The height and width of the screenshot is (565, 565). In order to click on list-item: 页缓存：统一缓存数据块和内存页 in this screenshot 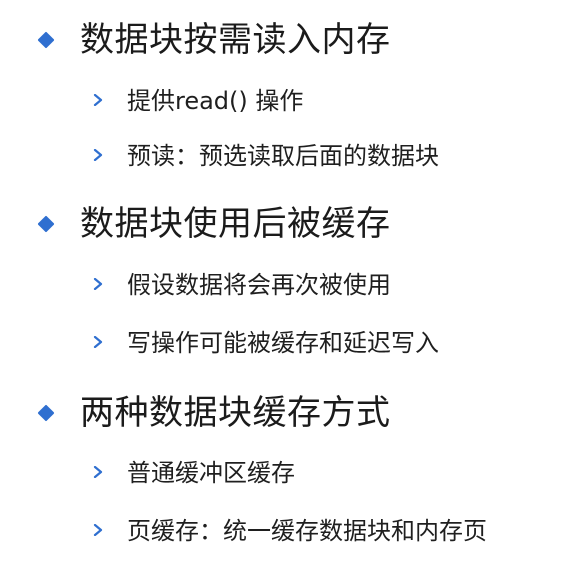, I will do `click(282, 531)`.